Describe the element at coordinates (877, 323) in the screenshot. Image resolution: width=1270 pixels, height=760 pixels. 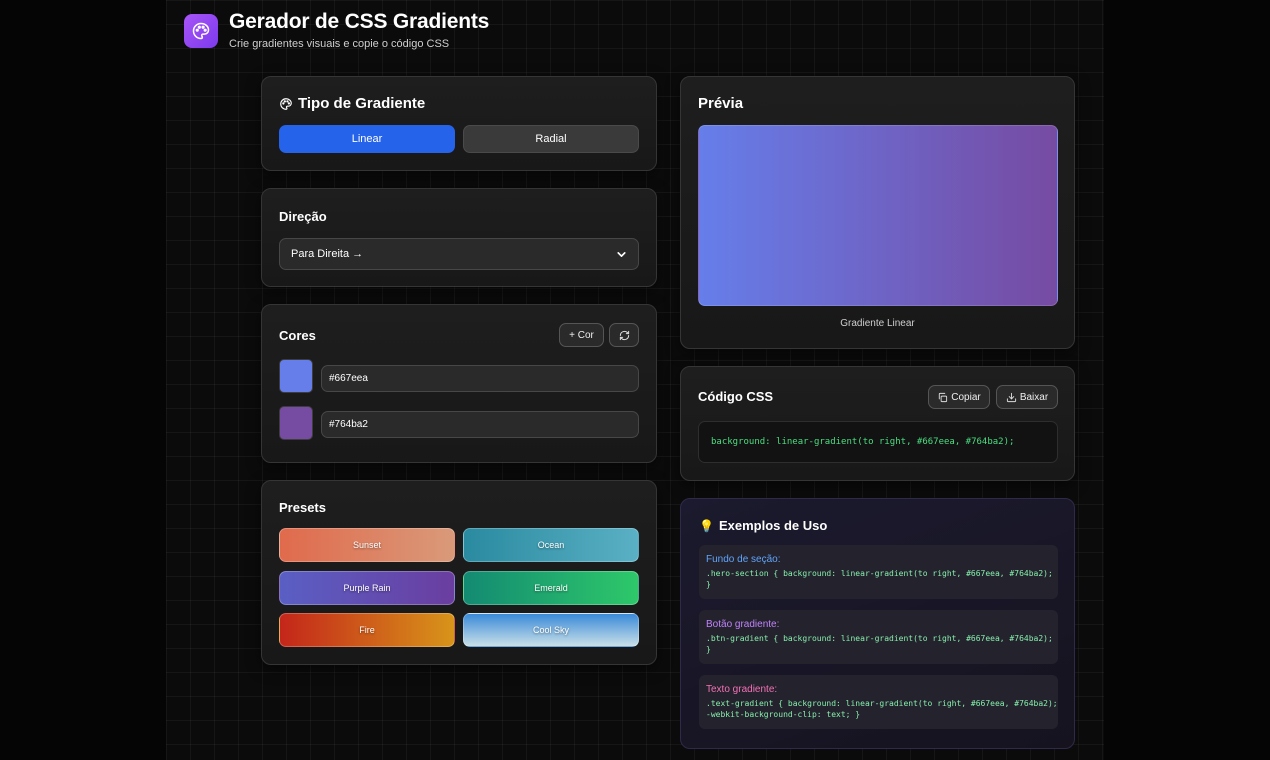
I see `preview-label: Gradiente Linear` at that location.